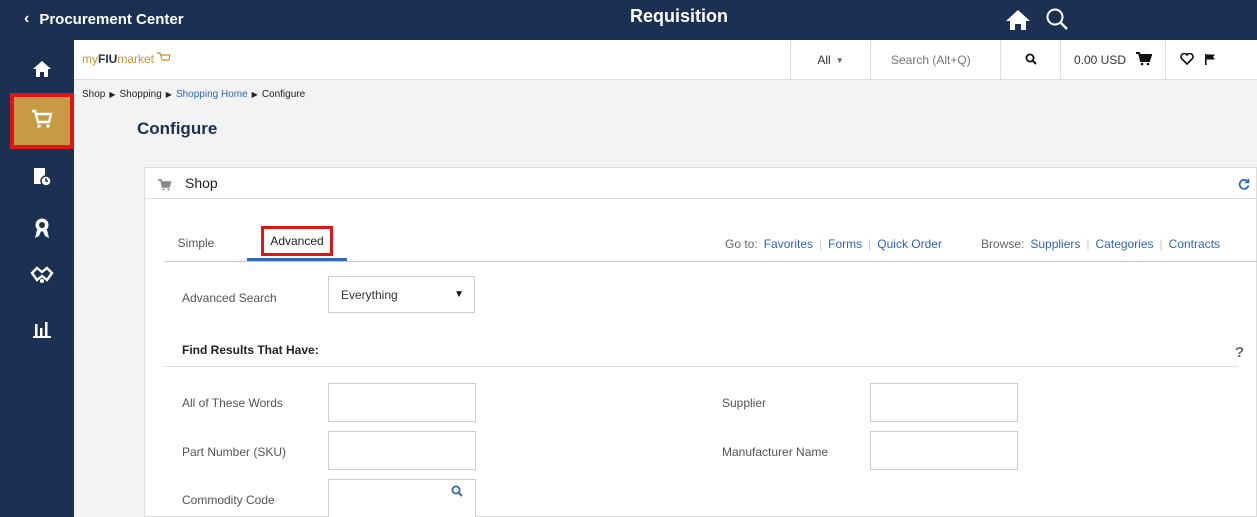  I want to click on part-number-label: Part Number (SKU), so click(234, 452).